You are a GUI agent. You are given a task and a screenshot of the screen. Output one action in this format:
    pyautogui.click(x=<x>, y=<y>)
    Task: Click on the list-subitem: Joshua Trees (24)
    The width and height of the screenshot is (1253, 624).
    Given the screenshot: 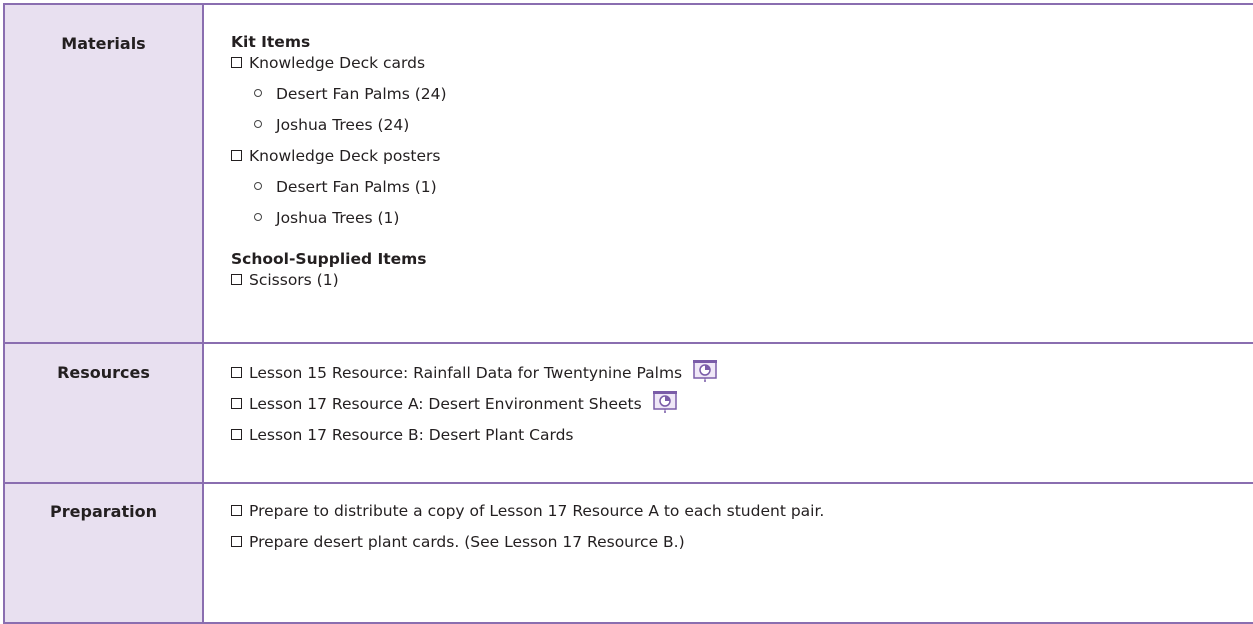 What is the action you would take?
    pyautogui.click(x=742, y=125)
    